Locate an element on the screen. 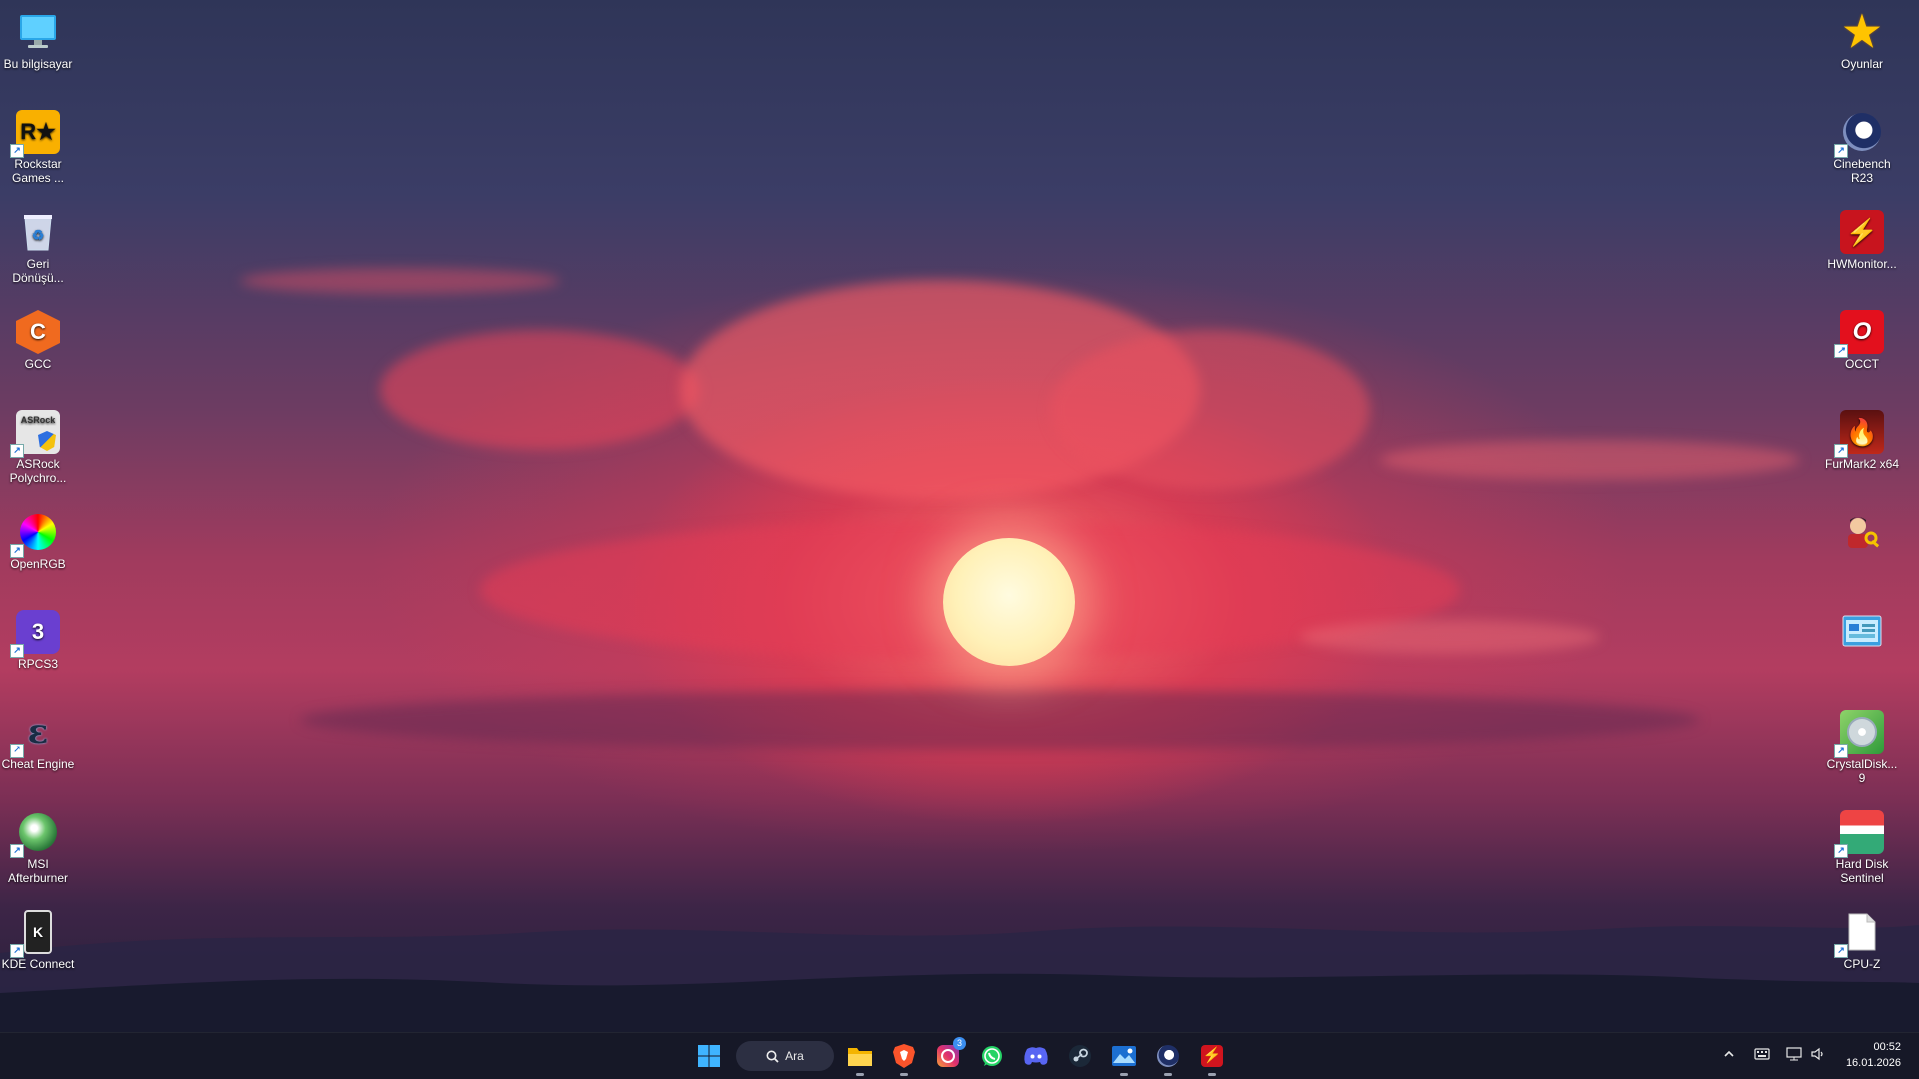  desktop-icon-openrgb: ↗ OpenRGB is located at coordinates (38, 537).